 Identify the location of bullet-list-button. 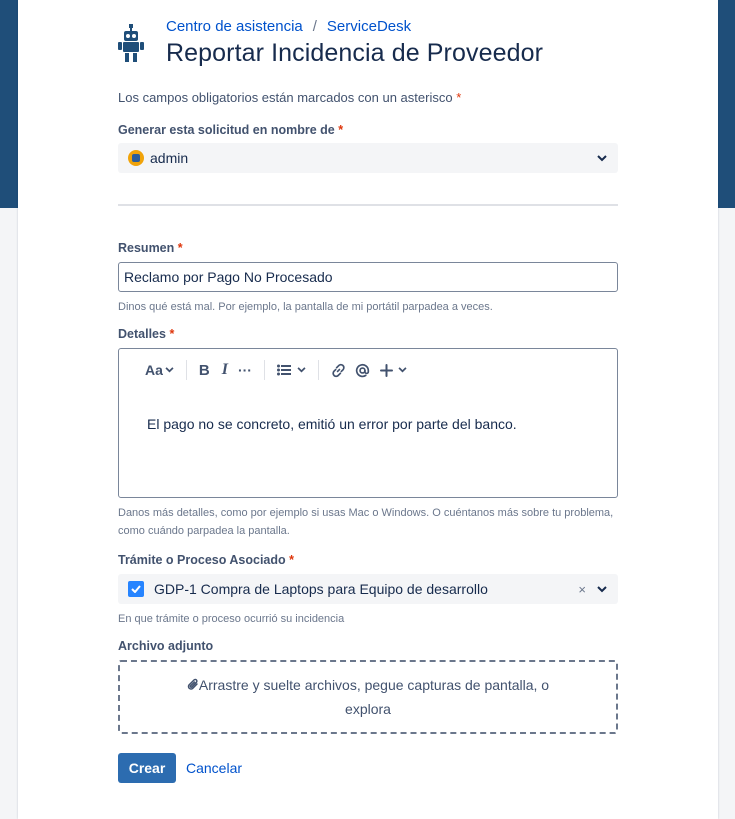
(291, 370).